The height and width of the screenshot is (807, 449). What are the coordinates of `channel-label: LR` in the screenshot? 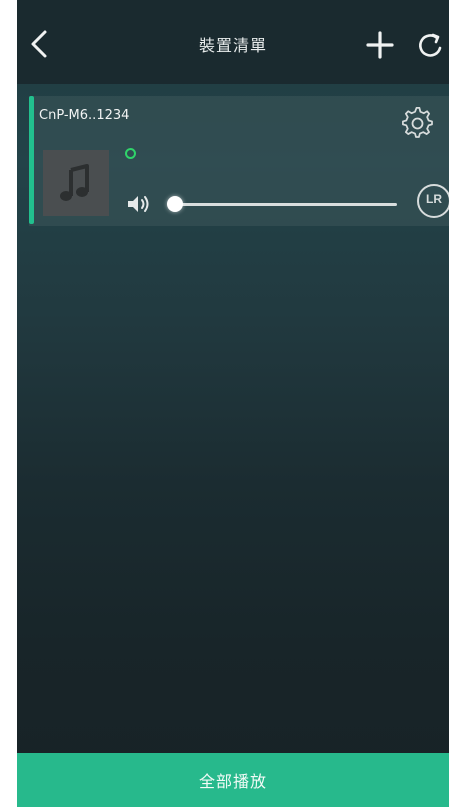 It's located at (434, 199).